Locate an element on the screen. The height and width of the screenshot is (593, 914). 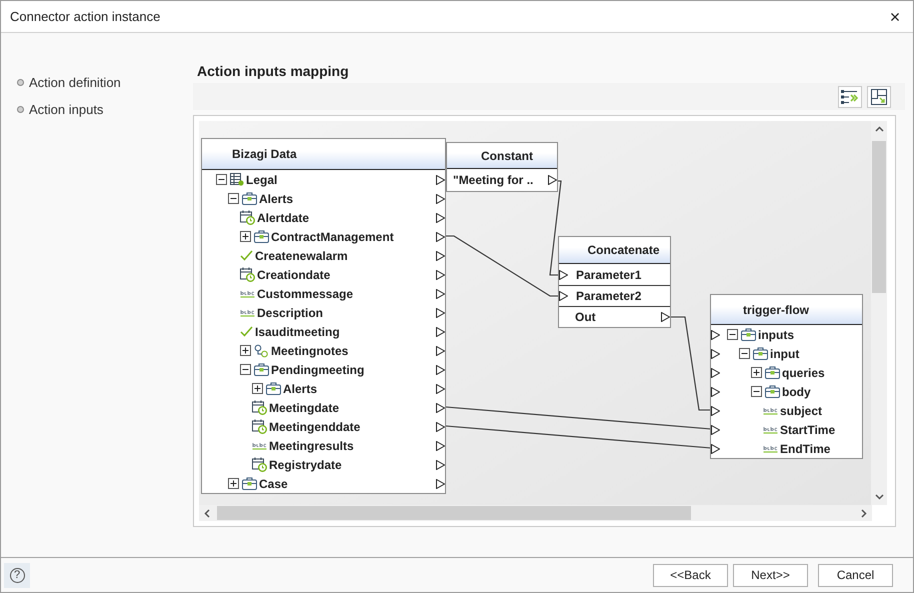
horizontal-scrollbar is located at coordinates (535, 513).